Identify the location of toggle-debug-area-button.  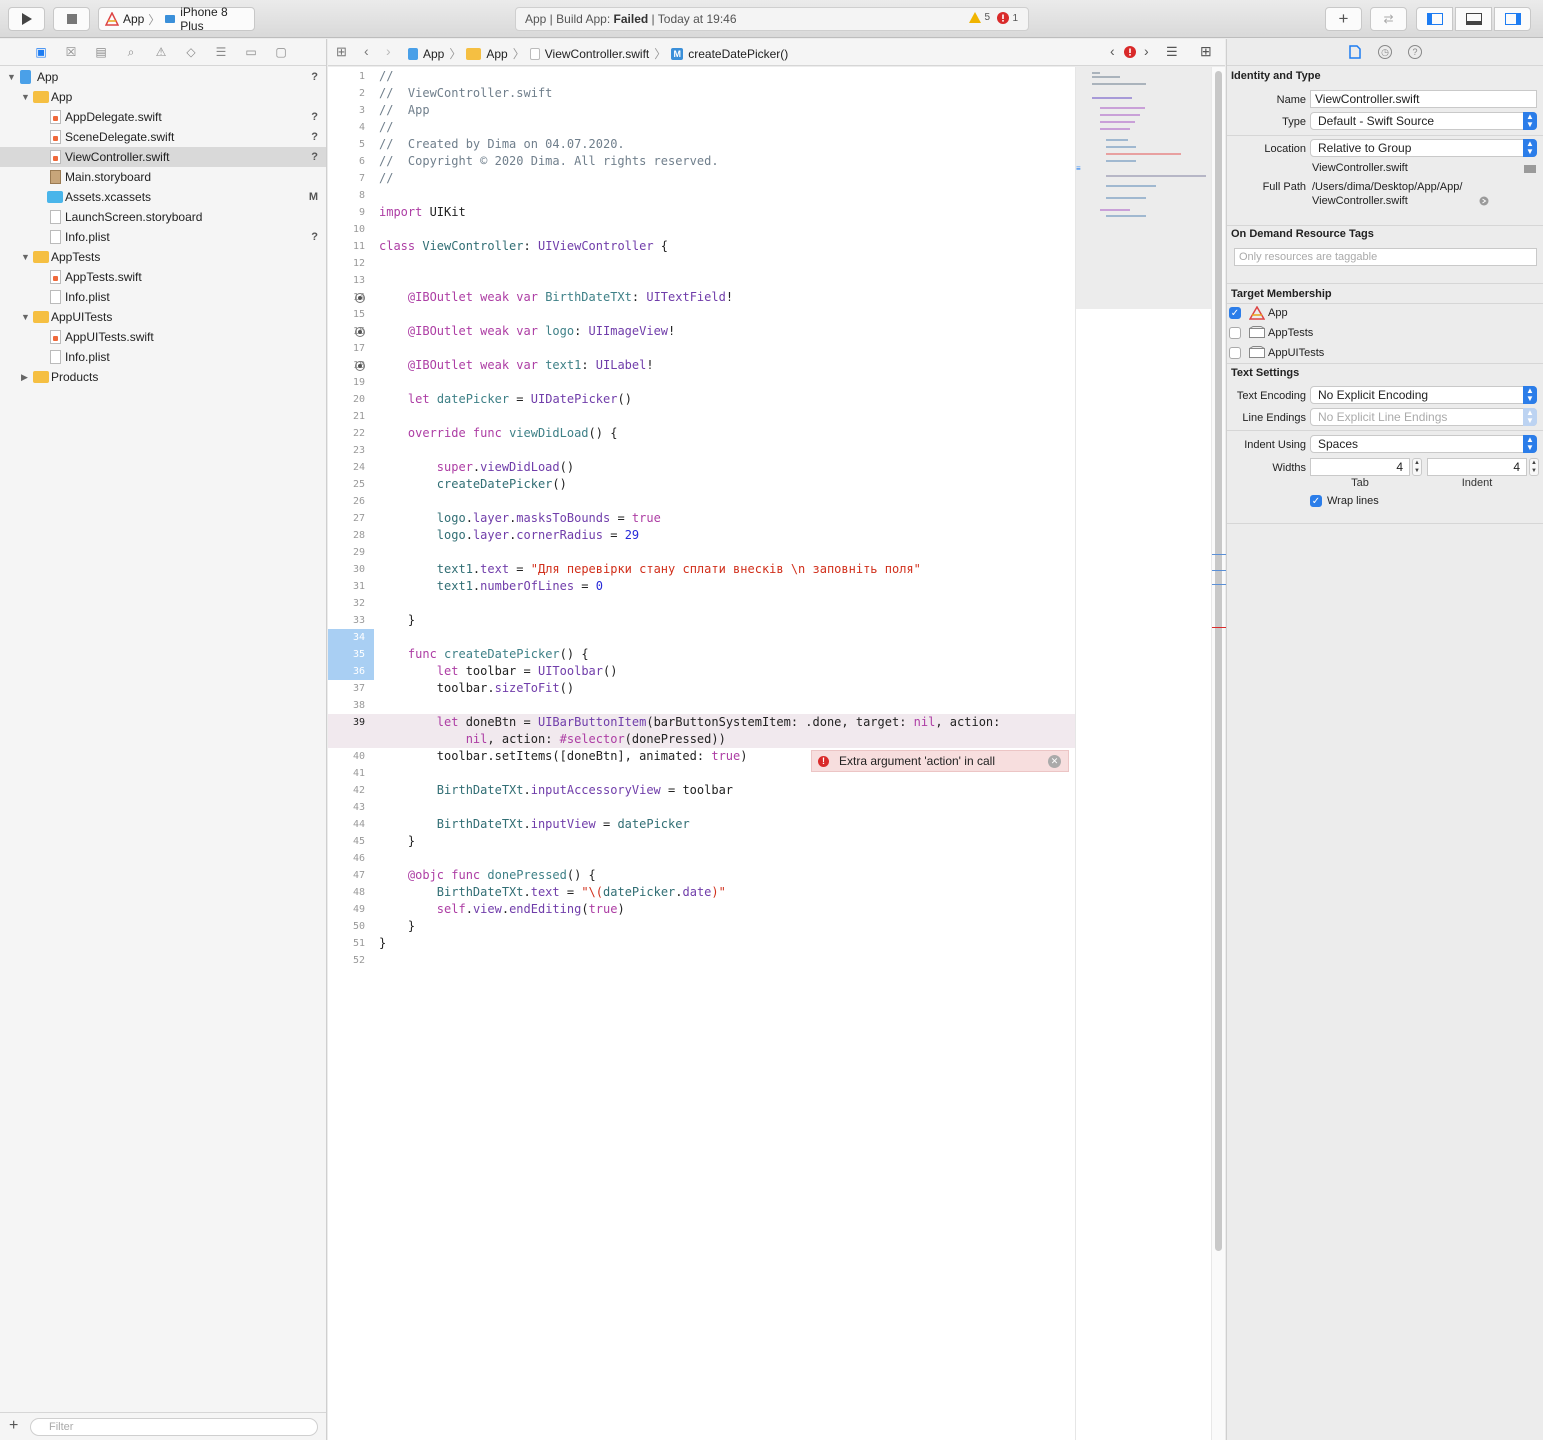
(1473, 19).